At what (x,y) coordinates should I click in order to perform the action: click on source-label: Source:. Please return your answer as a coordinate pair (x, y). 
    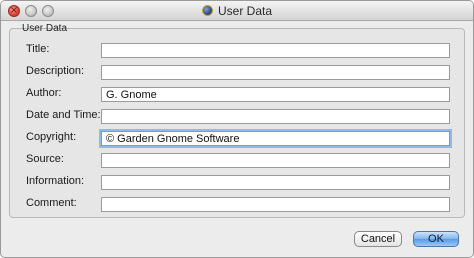
    Looking at the image, I should click on (45, 159).